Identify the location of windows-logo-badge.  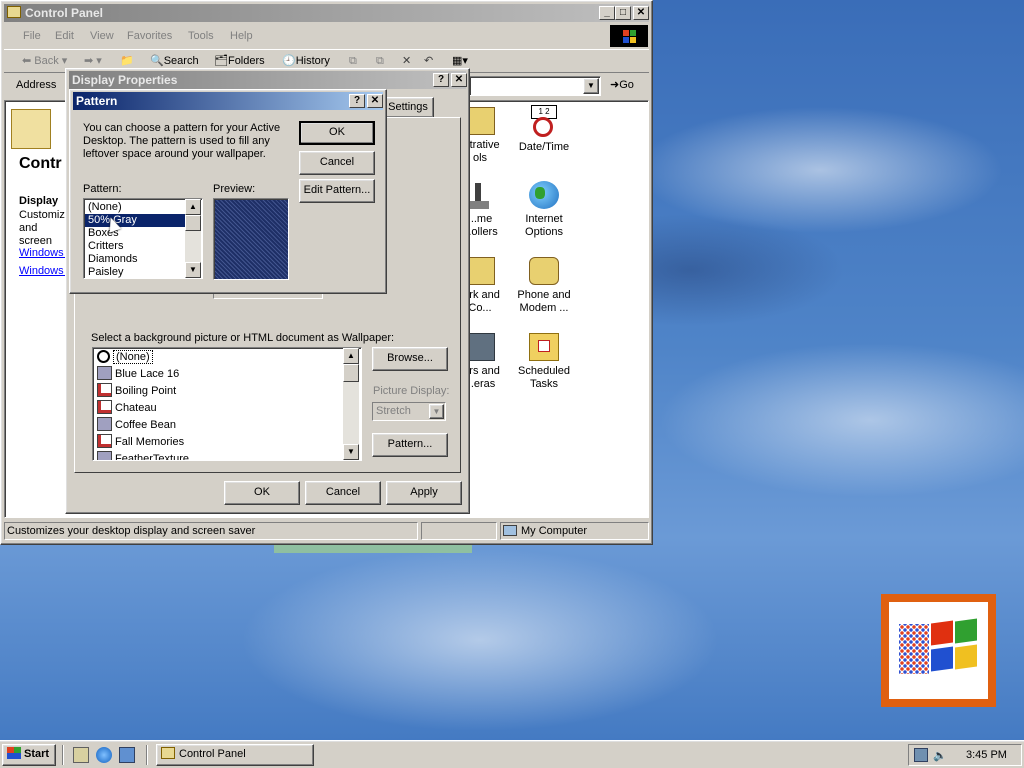
(938, 650).